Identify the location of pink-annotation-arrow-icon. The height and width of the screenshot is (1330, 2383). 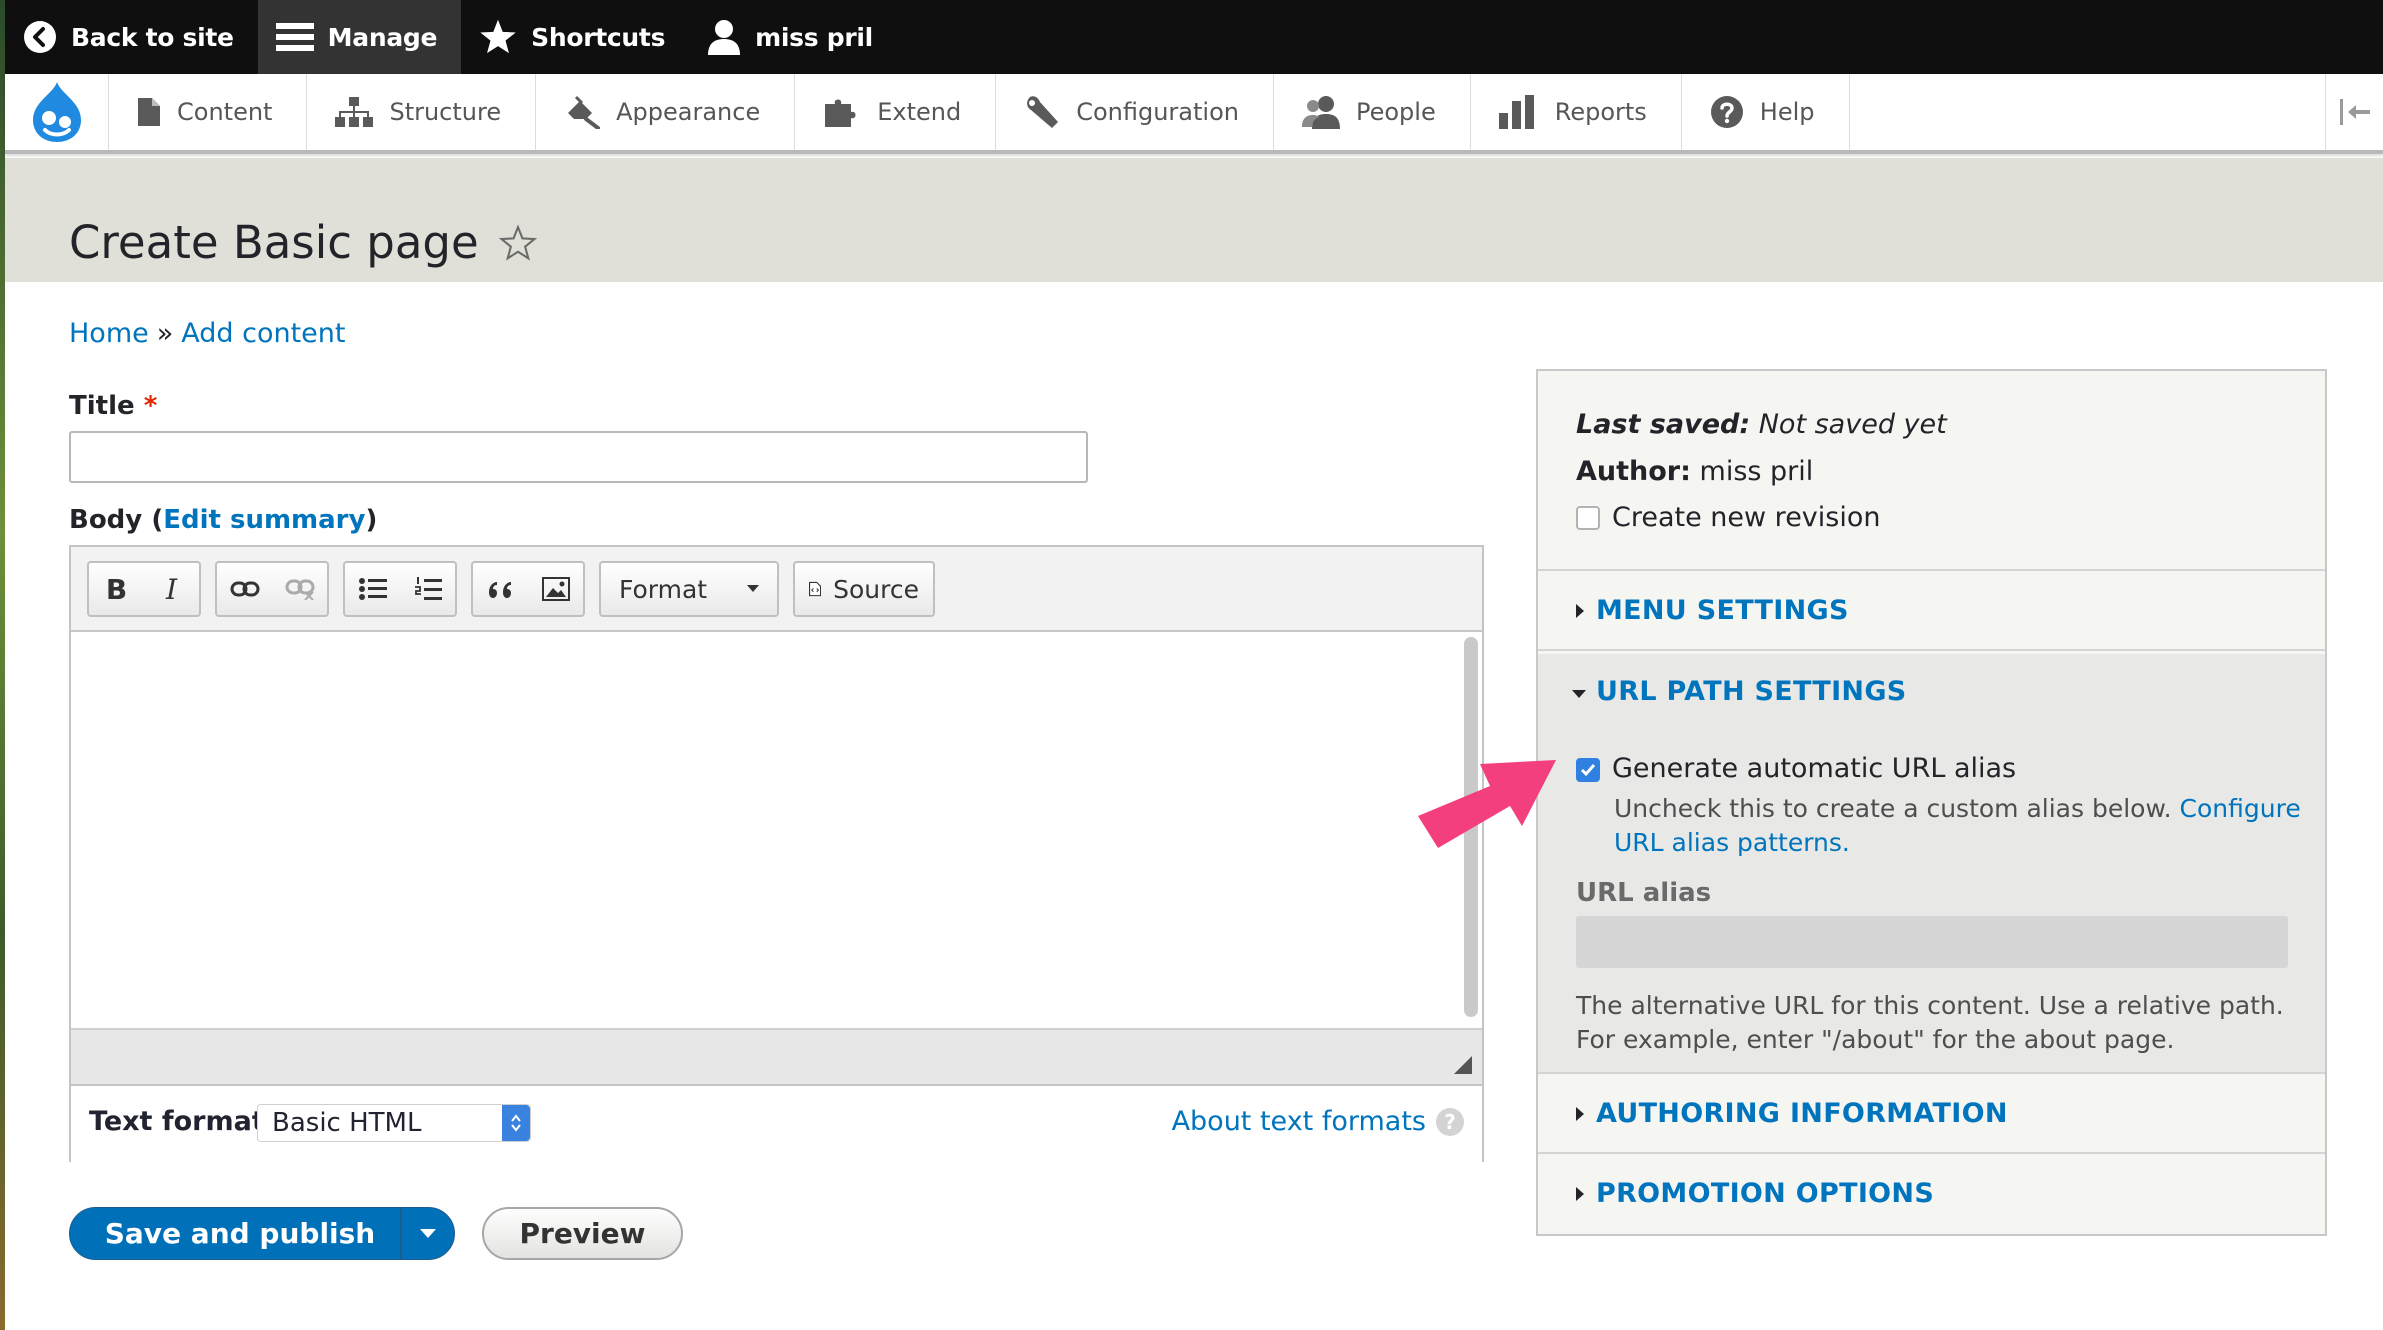
(1487, 804).